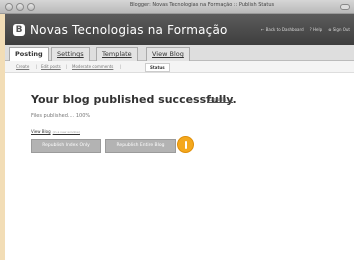 This screenshot has height=260, width=354. Describe the element at coordinates (41, 131) in the screenshot. I see `view-blog-label: View Blog` at that location.